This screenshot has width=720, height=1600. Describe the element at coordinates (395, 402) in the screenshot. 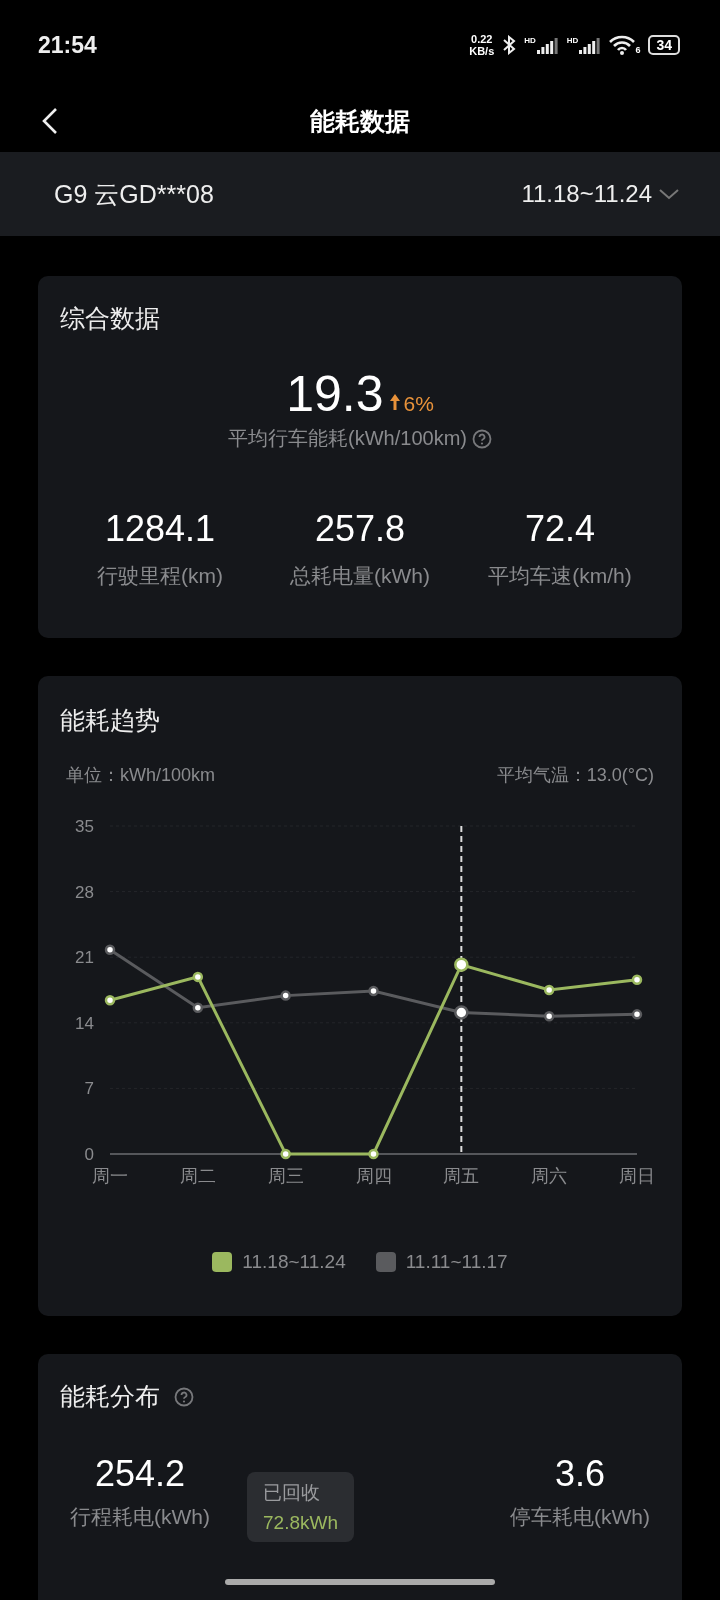

I see `arrow-up-icon` at that location.